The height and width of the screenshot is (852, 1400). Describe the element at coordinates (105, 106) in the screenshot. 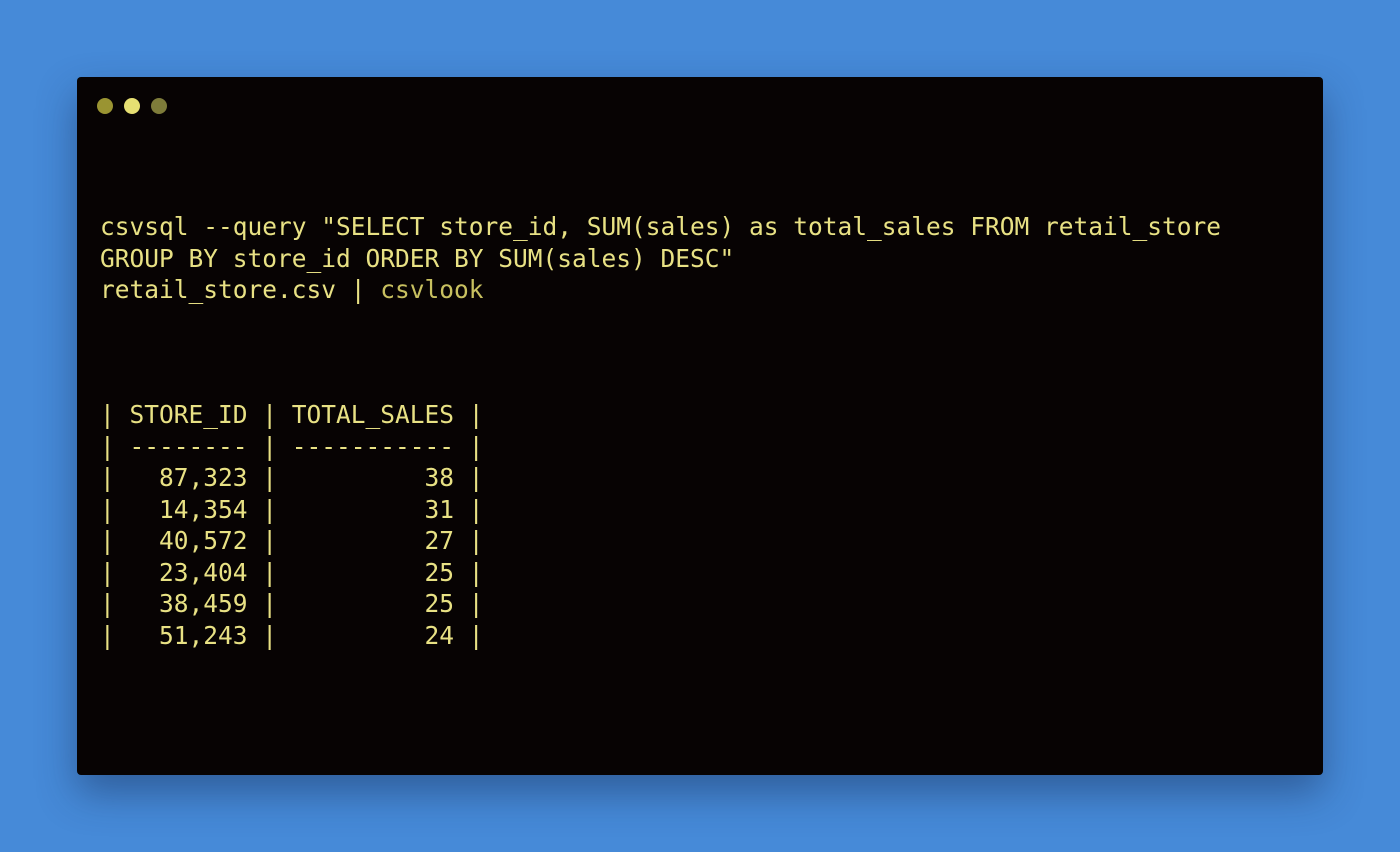

I see `close-button` at that location.